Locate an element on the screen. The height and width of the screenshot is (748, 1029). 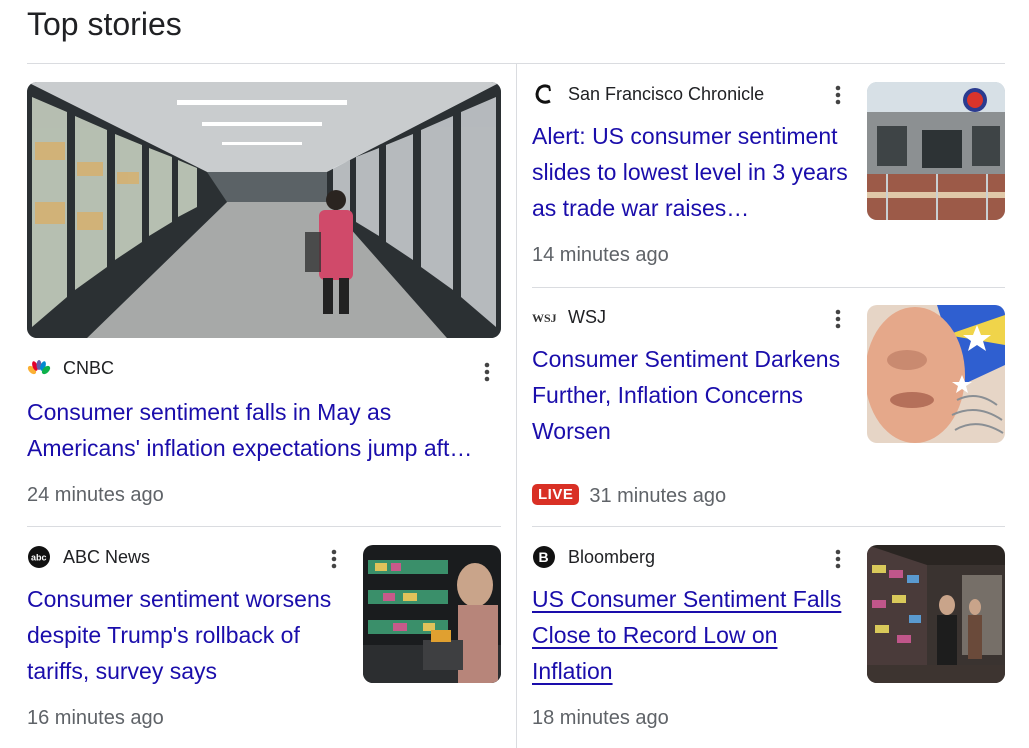
svg-text: WSJ is located at coordinates (544, 317).